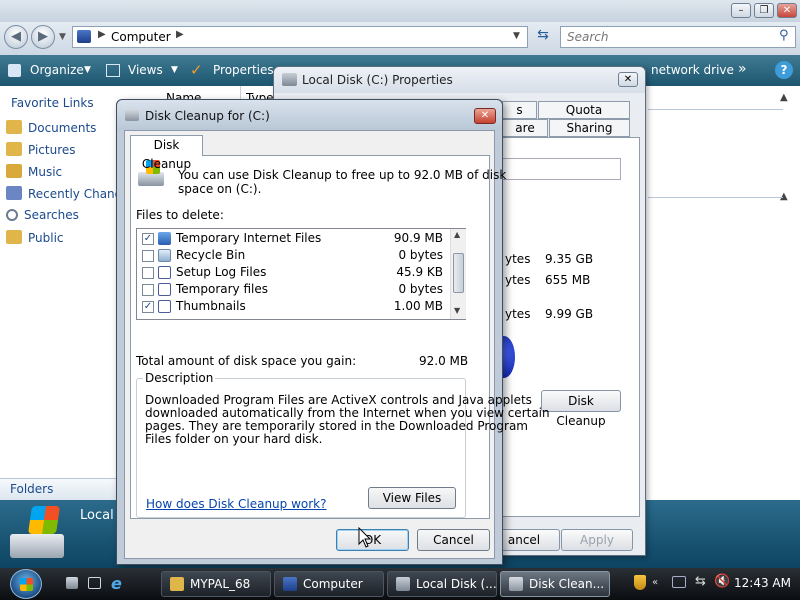 The image size is (800, 600). I want to click on list-item: Temporary files 0 bytes, so click(293, 289).